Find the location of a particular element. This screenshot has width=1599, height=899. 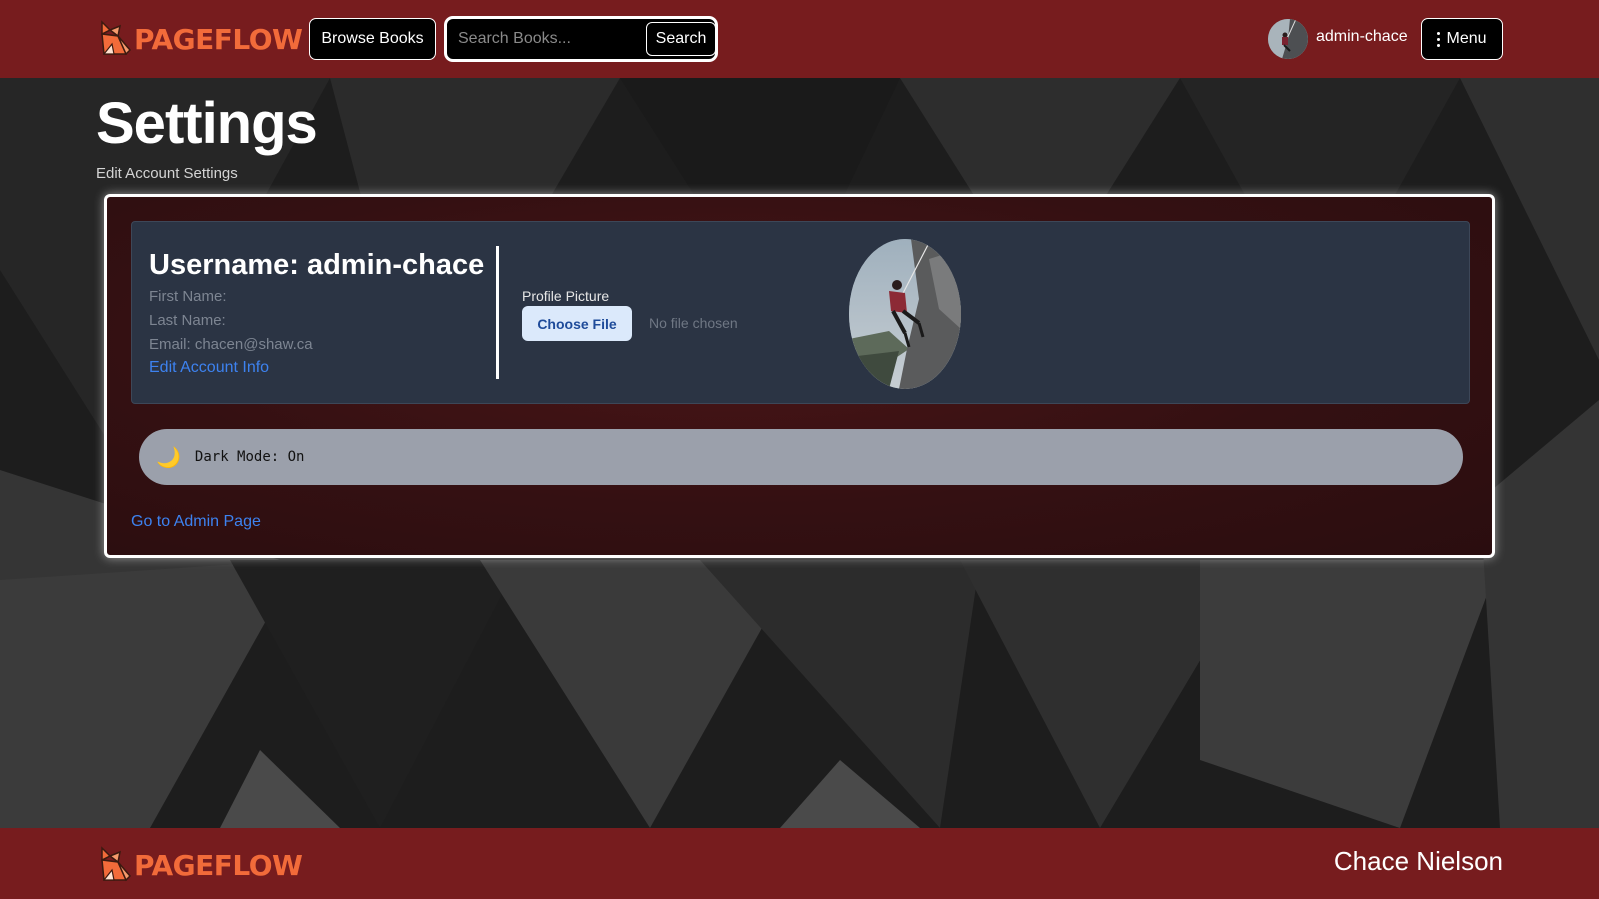

brand-logo: PAGEFLOW is located at coordinates (200, 39).